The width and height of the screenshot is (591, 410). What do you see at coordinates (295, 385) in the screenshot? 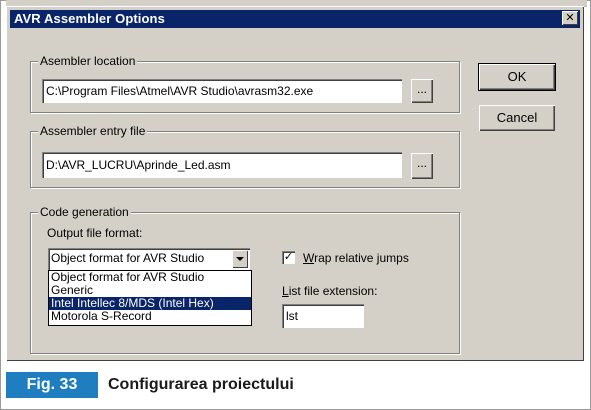
I see `figure-caption: Fig. 33 Configurarea proiectului` at bounding box center [295, 385].